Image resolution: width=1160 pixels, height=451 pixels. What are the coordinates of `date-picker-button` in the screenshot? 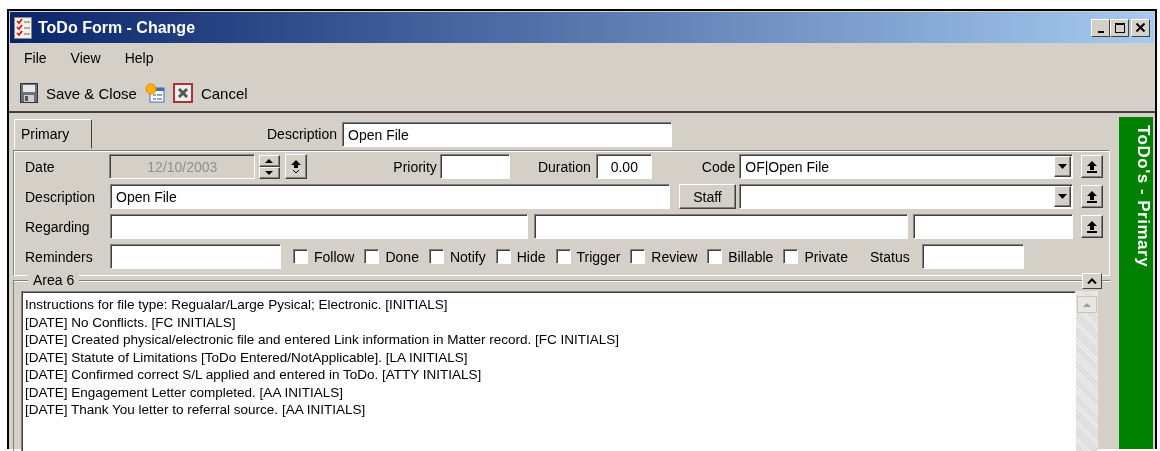 It's located at (296, 166).